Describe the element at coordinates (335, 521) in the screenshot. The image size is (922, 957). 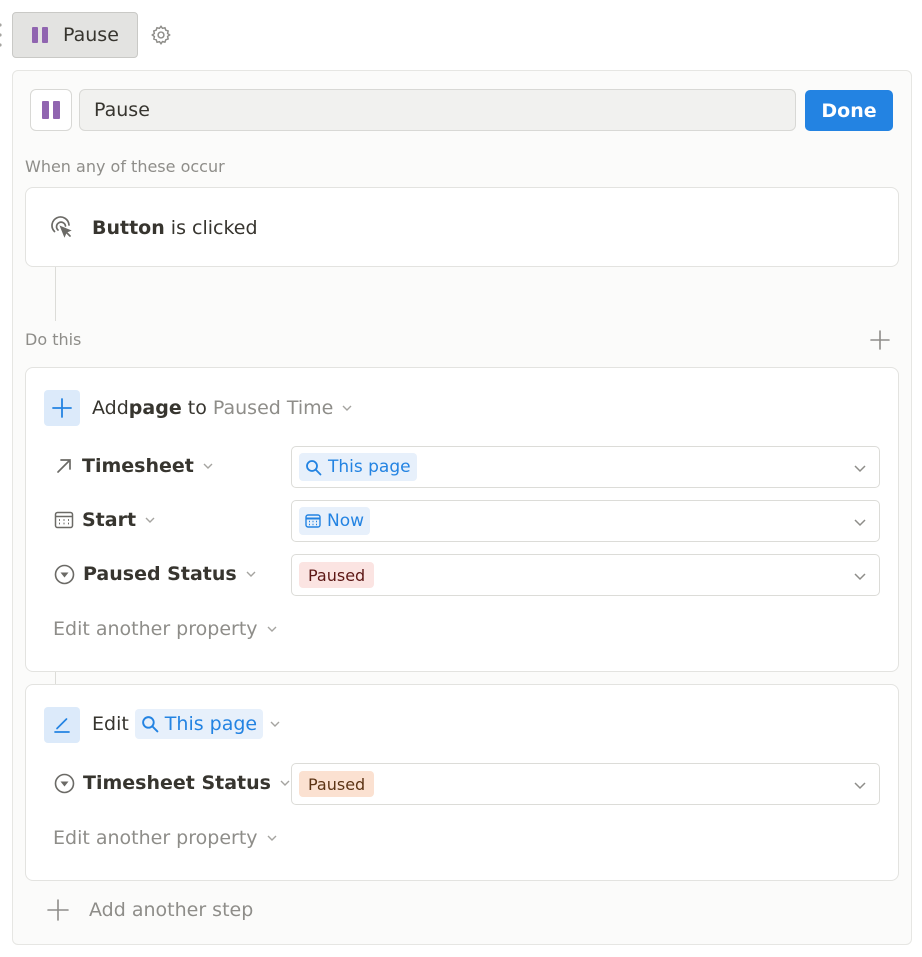
I see `now-token: Now` at that location.